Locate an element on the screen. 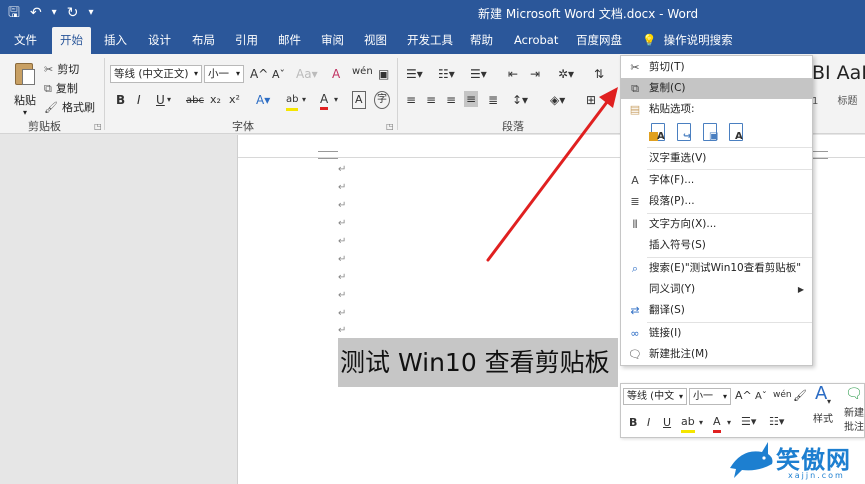 This screenshot has width=865, height=484. tab-help: 帮助 is located at coordinates (481, 40).